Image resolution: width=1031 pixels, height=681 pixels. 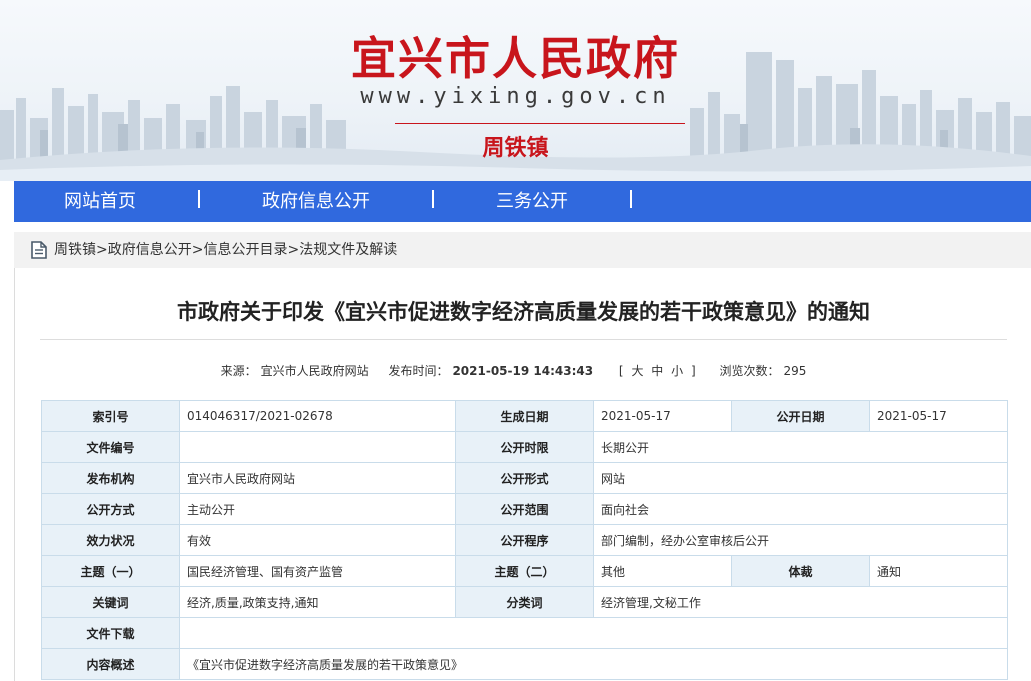 What do you see at coordinates (110, 633) in the screenshot?
I see `file-download-label: 文件下载` at bounding box center [110, 633].